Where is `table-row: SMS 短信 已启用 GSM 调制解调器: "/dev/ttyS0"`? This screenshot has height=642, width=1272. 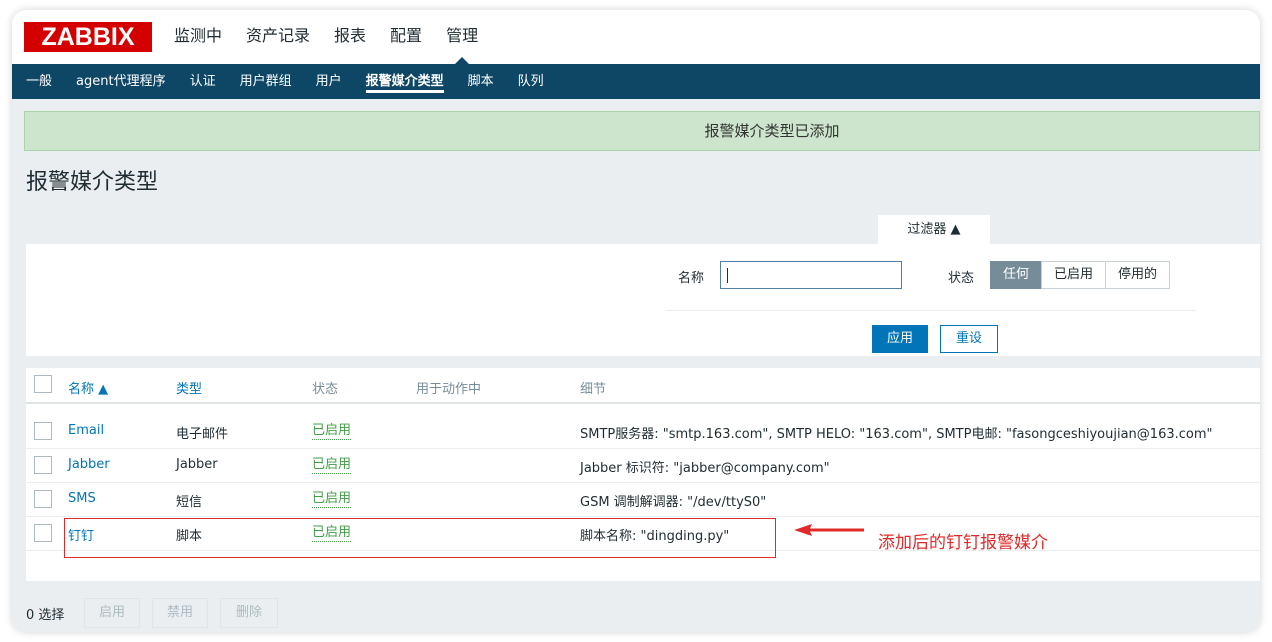 table-row: SMS 短信 已启用 GSM 调制解调器: "/dev/ttyS0" is located at coordinates (643, 500).